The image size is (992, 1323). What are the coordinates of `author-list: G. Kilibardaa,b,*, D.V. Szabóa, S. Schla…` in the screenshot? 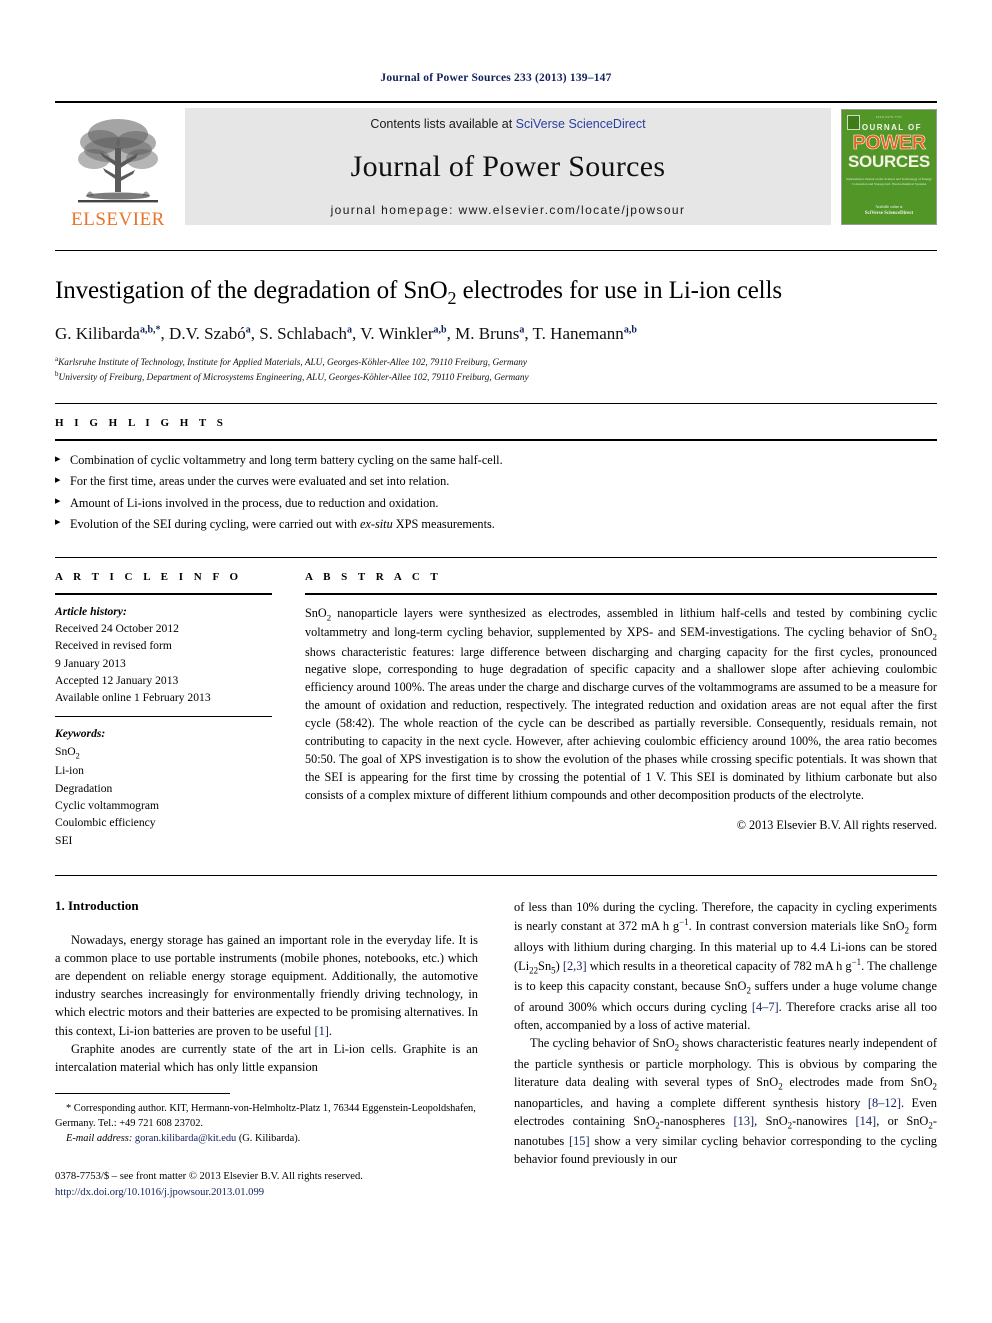 It's located at (346, 333).